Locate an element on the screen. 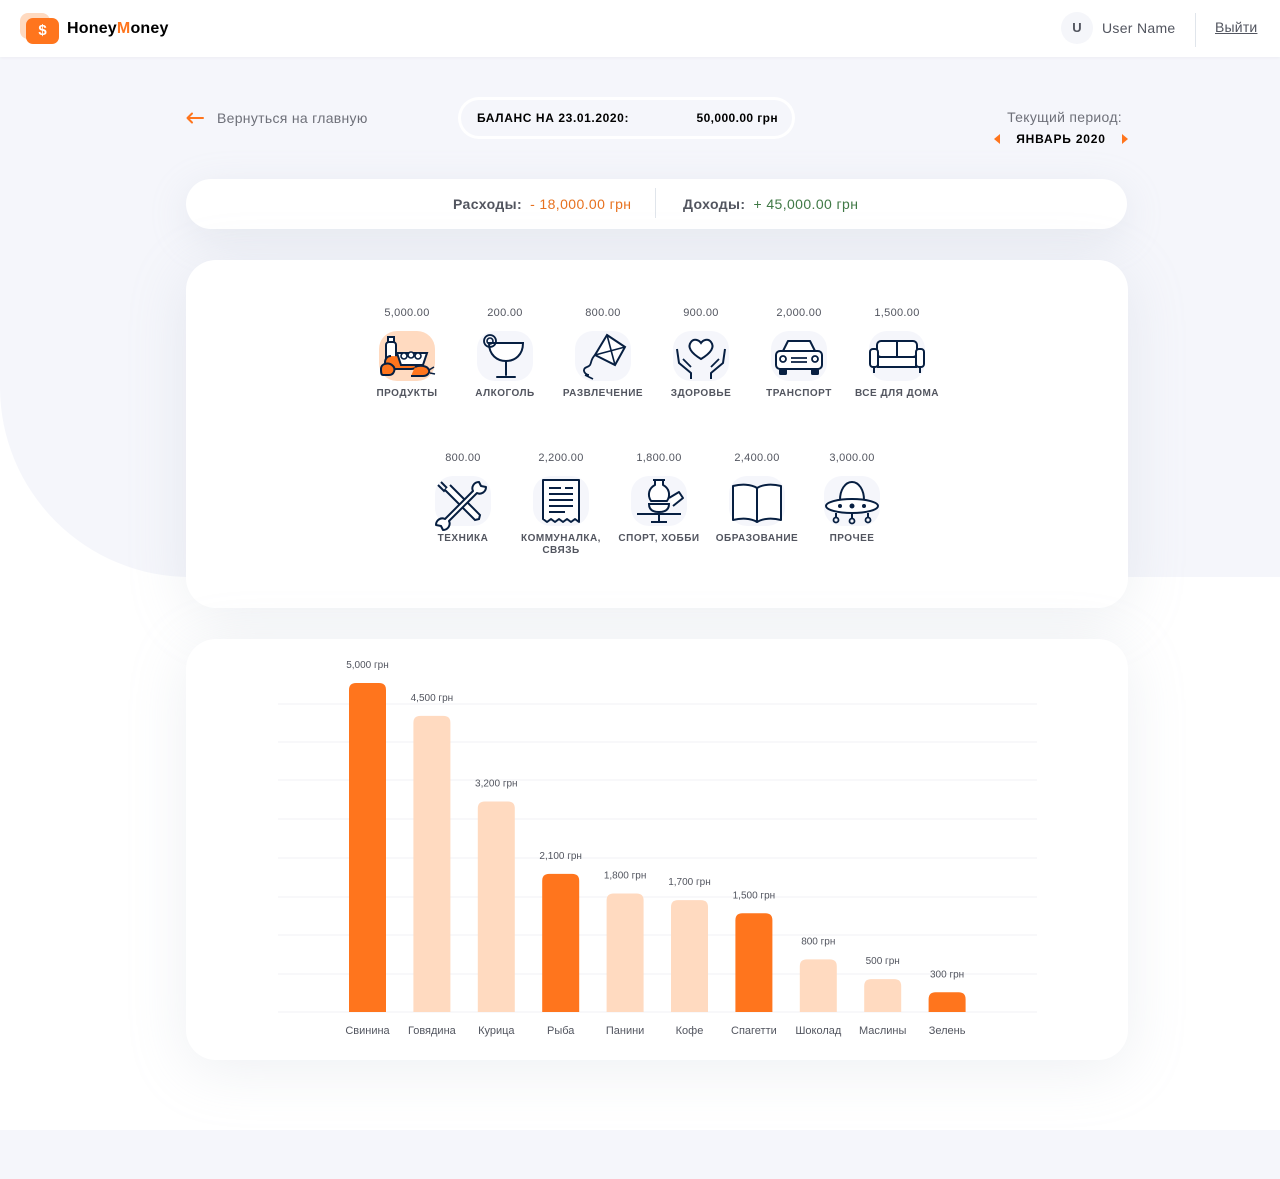 The image size is (1280, 1179). category-tile: 1,800.00 СПОРТ, ХОББИ is located at coordinates (659, 498).